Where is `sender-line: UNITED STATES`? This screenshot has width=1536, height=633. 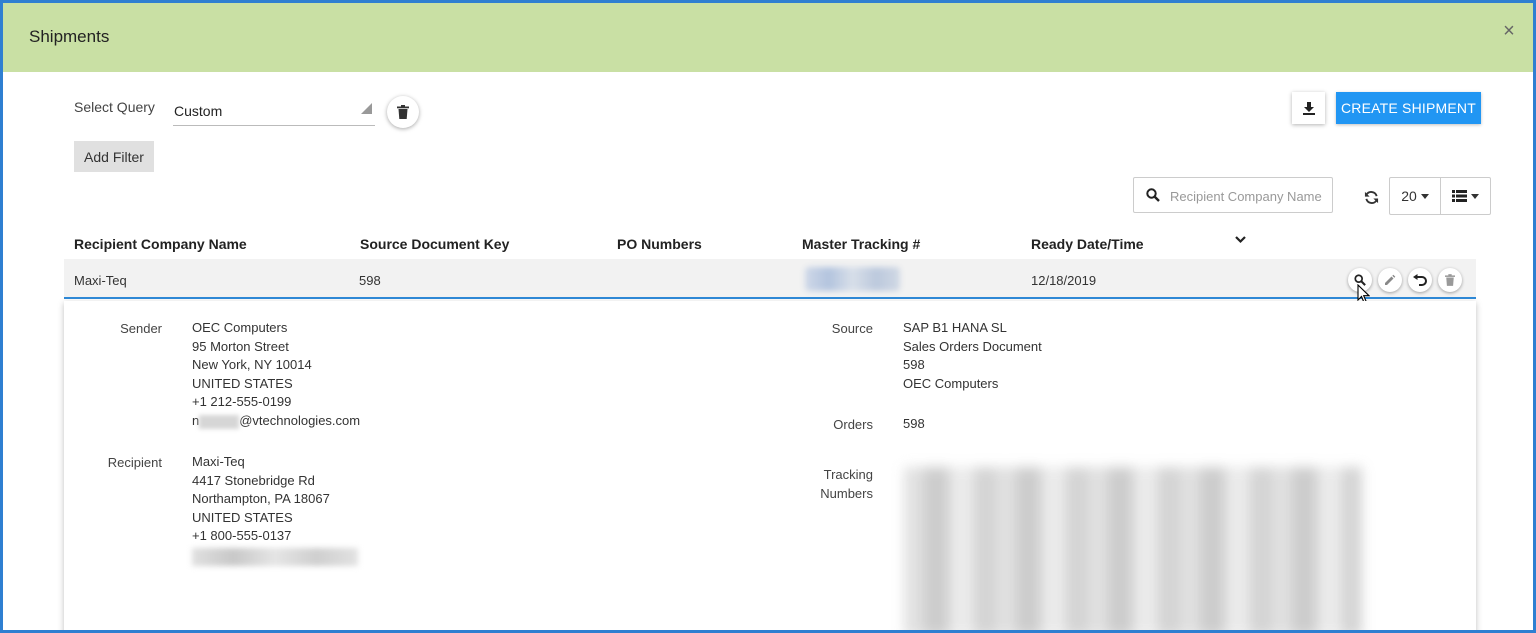
sender-line: UNITED STATES is located at coordinates (242, 383).